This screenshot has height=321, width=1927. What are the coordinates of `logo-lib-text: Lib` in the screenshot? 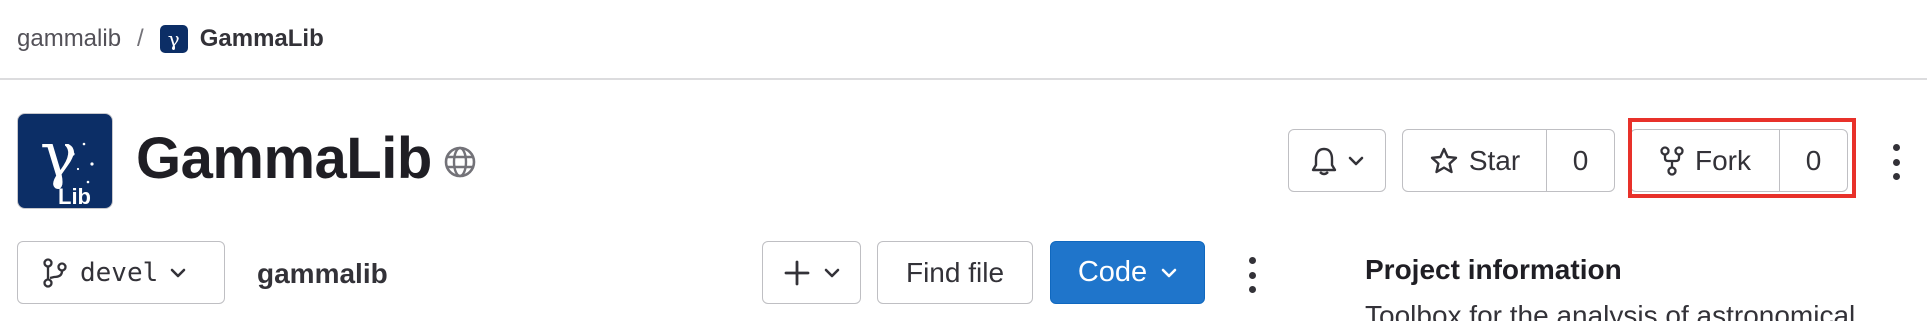 It's located at (74, 196).